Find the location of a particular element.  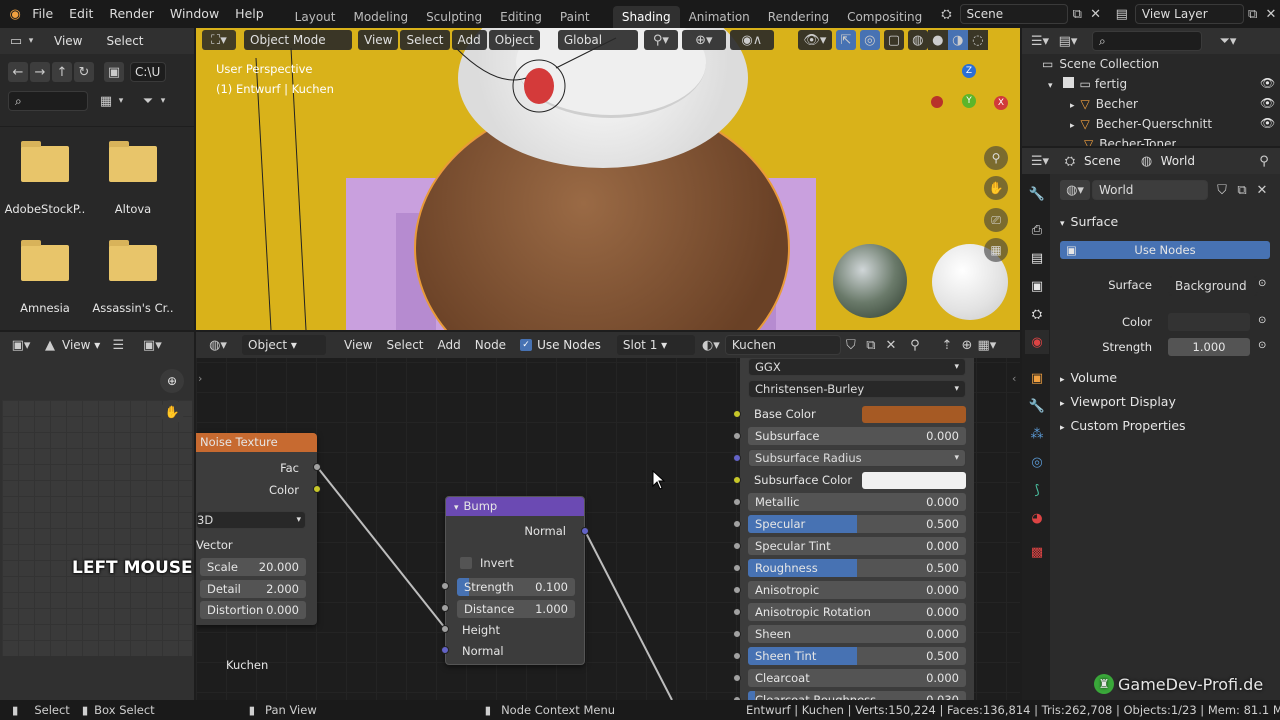

menu-edit: Edit is located at coordinates (81, 14).